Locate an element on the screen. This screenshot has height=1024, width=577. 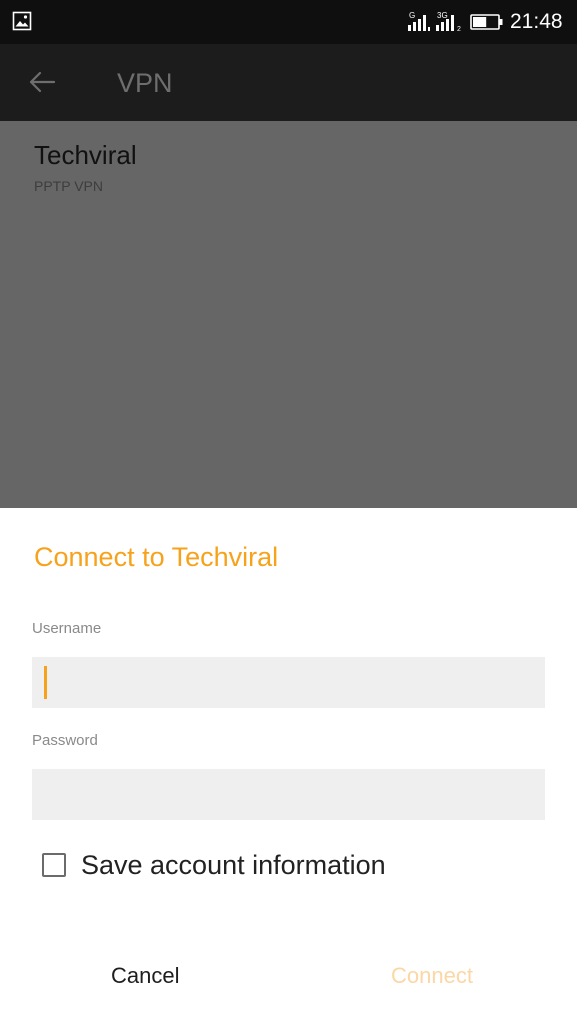
text-cursor is located at coordinates (45, 682).